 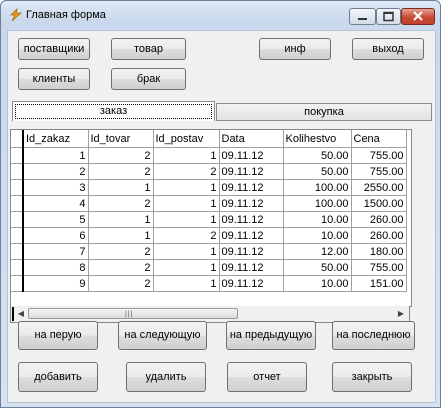 I want to click on table-cell: 8, so click(x=56, y=267).